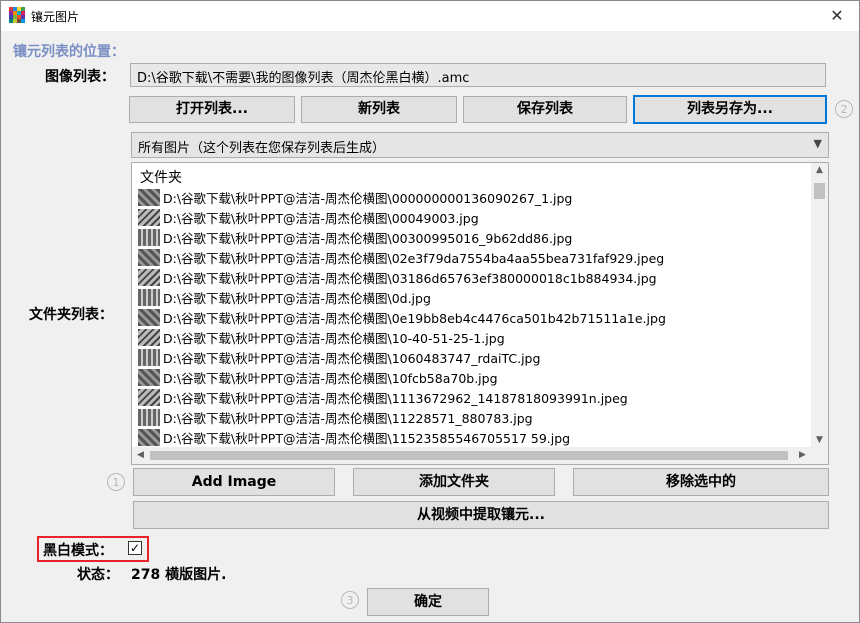  I want to click on step-two-icon: 2, so click(844, 109).